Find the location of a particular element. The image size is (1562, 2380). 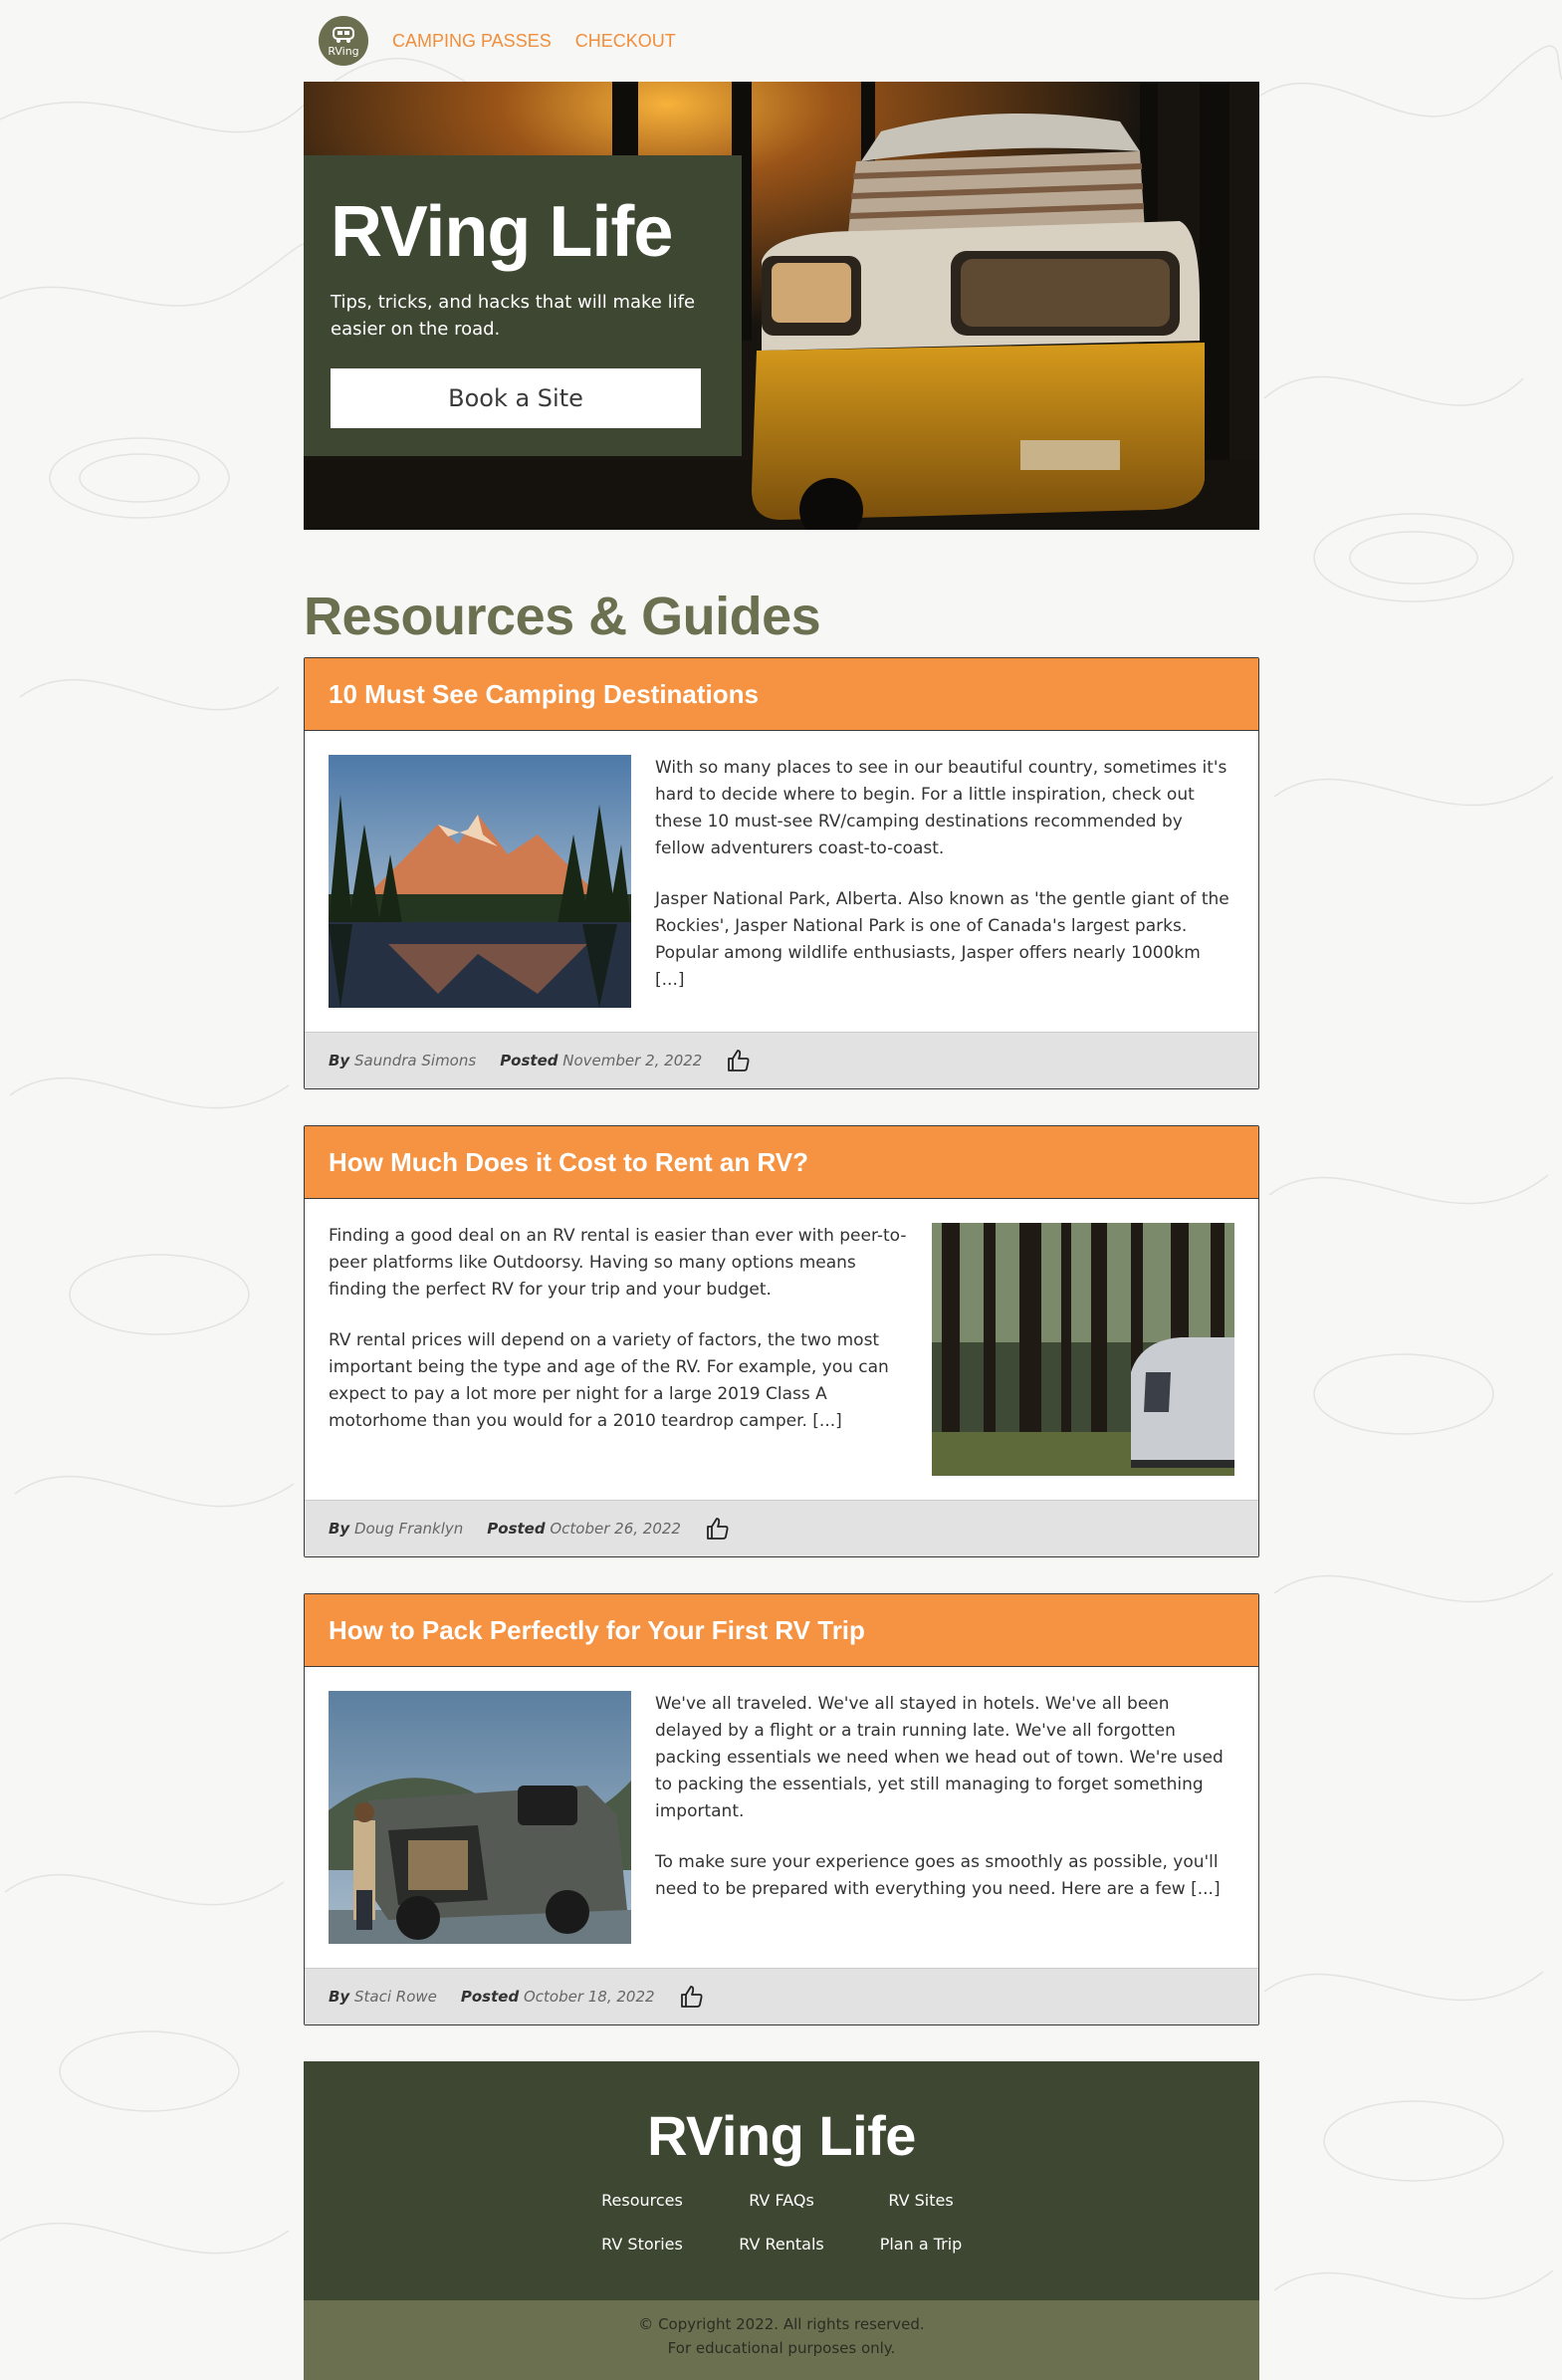

post-image-mountain-lake is located at coordinates (480, 881).